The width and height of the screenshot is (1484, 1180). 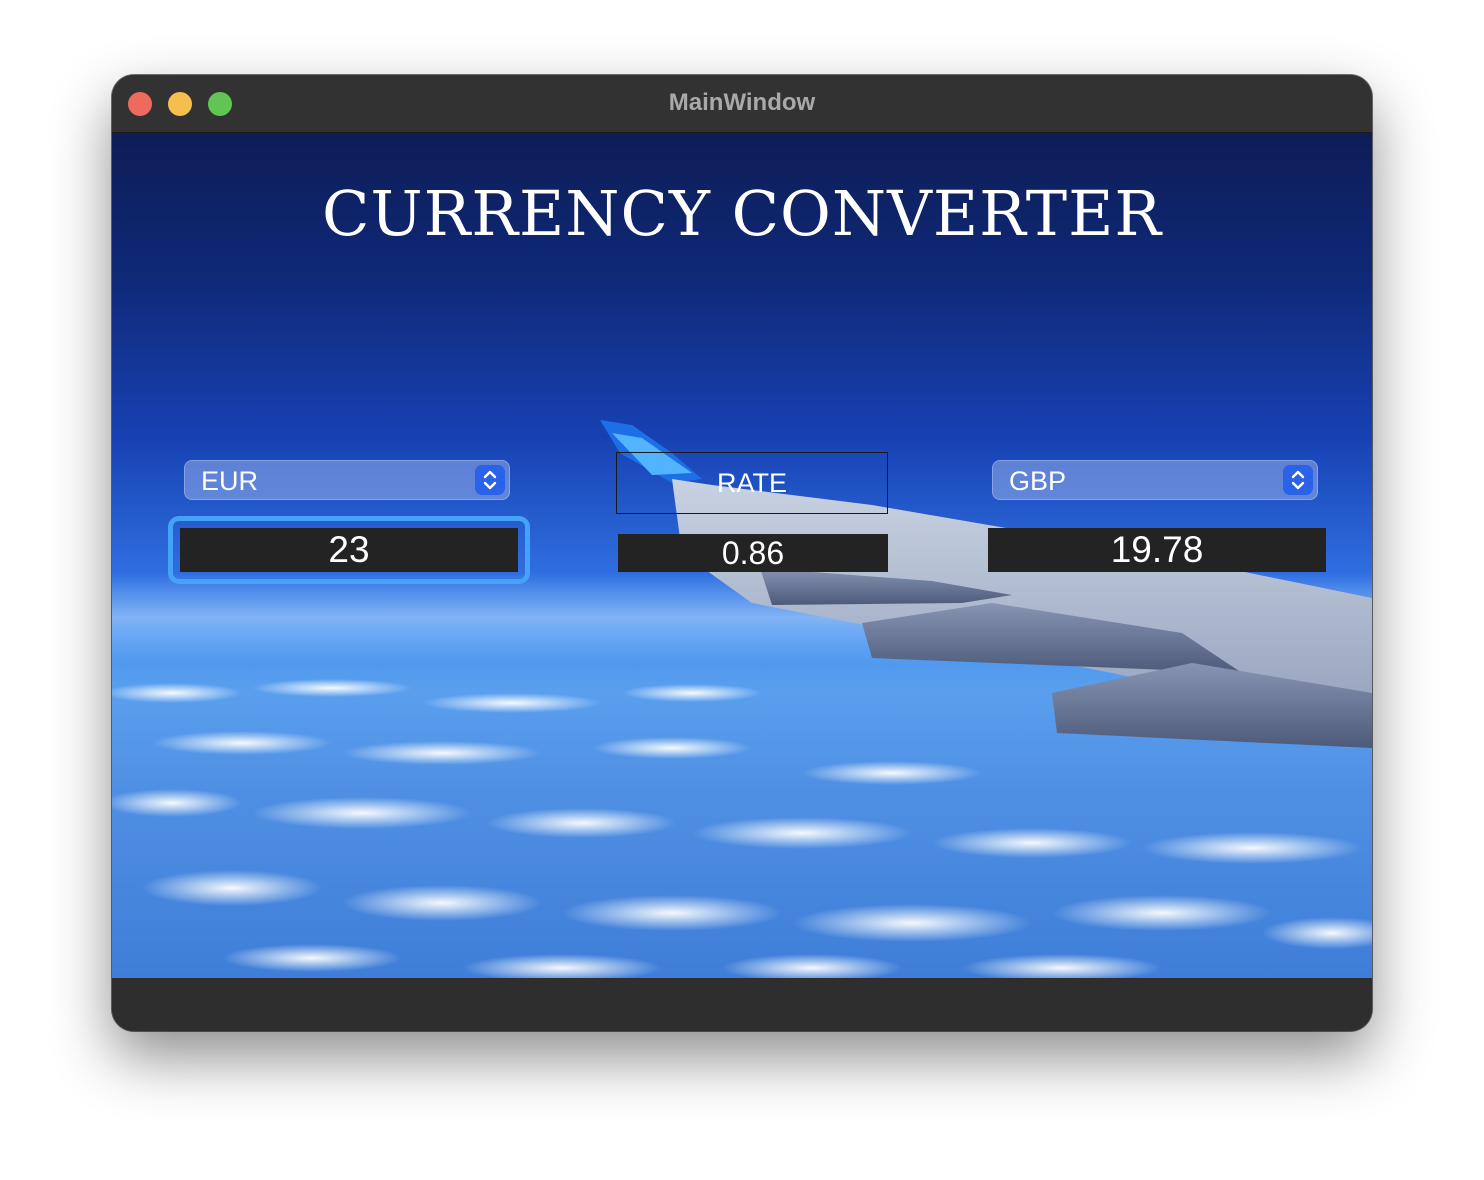 What do you see at coordinates (1155, 480) in the screenshot?
I see `to-currency-dropdown: GBP` at bounding box center [1155, 480].